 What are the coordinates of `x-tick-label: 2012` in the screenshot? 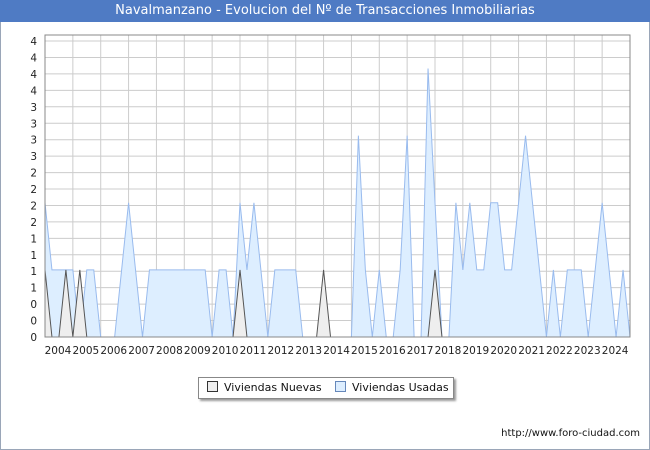 It's located at (280, 351).